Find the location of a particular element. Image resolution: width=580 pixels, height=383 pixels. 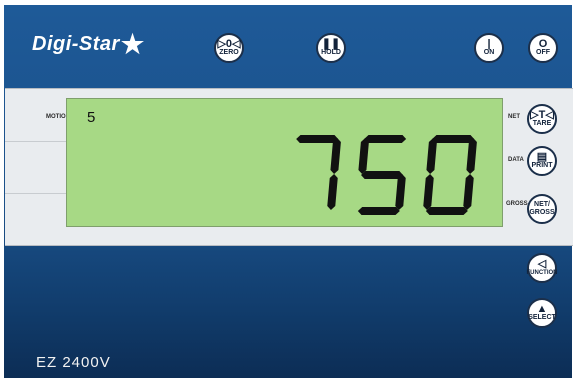

tare-button: ▷T◁ TARE is located at coordinates (542, 119).